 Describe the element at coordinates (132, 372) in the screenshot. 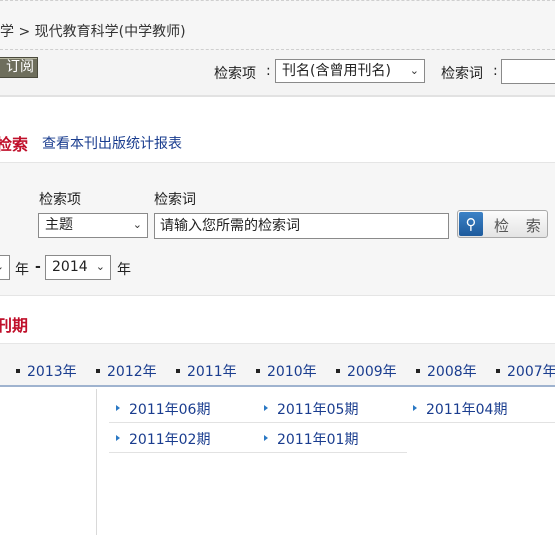

I see `year-tab-label: 2012年` at that location.